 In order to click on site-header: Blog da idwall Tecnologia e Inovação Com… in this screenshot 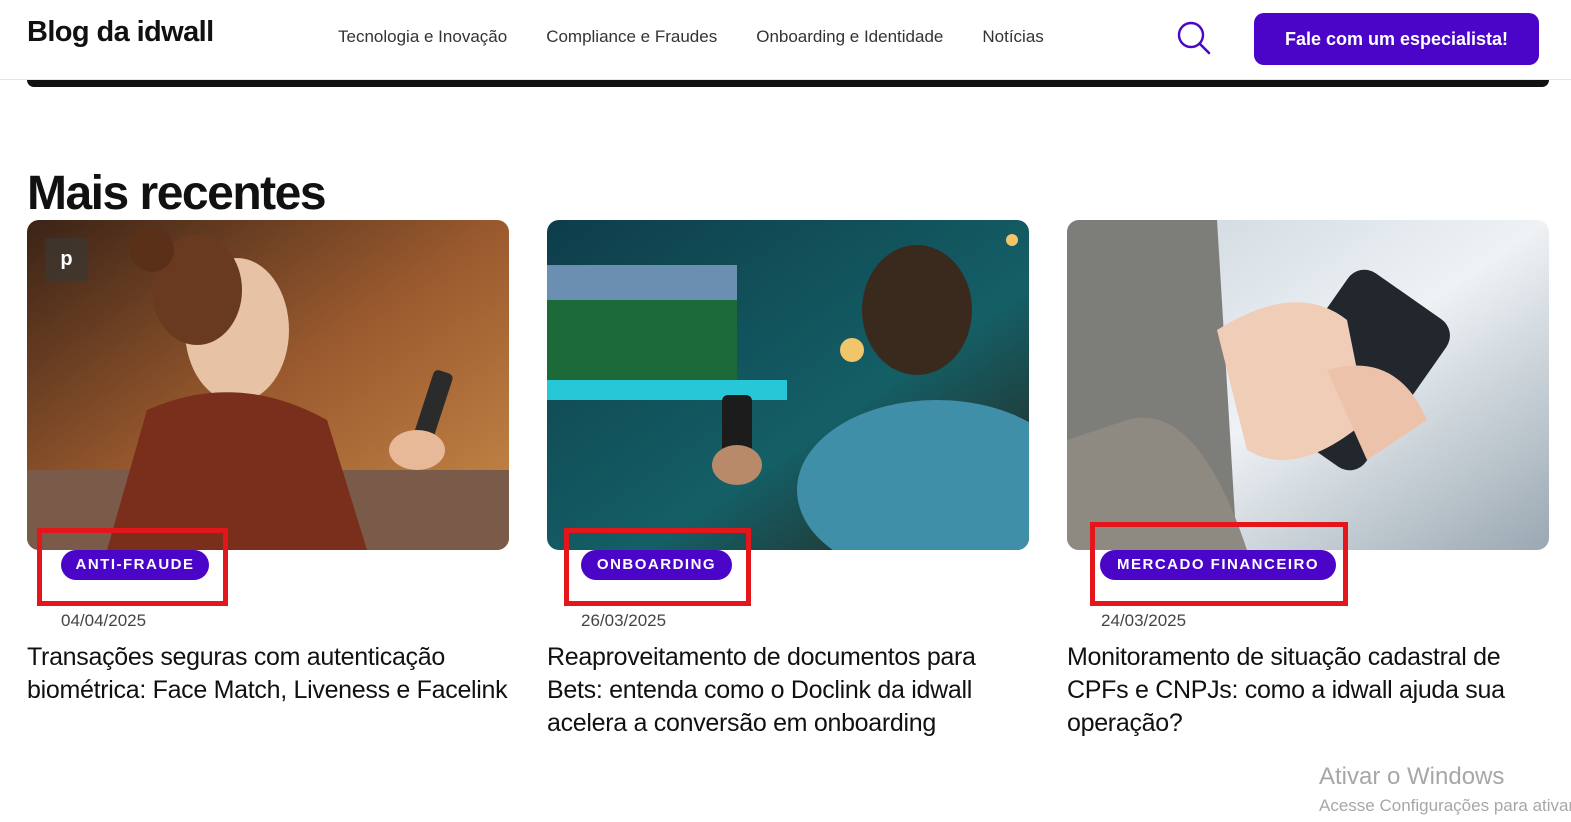, I will do `click(785, 40)`.